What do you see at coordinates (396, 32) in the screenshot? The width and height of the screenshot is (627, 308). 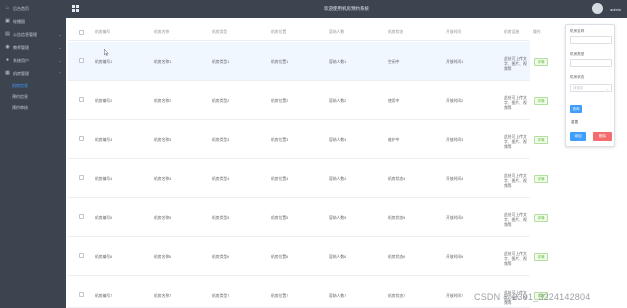 I see `header-status: 机房状态` at bounding box center [396, 32].